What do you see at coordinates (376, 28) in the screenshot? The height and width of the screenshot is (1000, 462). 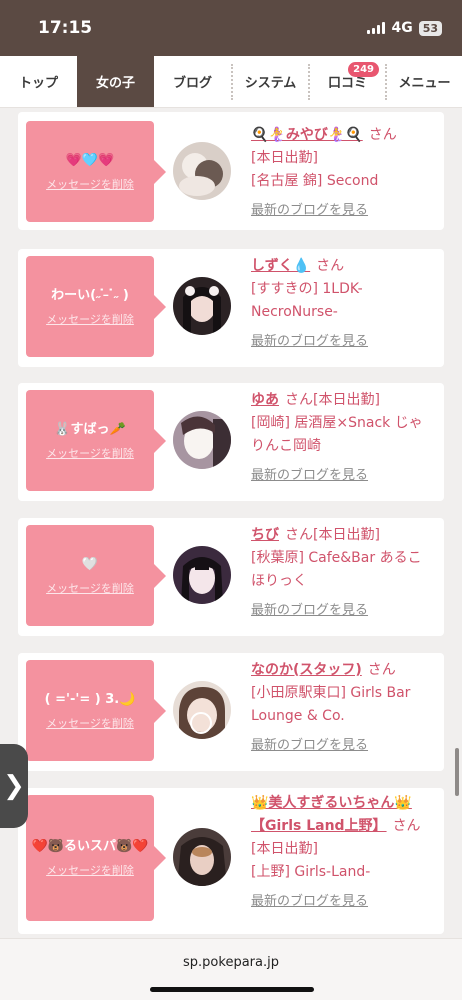 I see `signal-icon` at bounding box center [376, 28].